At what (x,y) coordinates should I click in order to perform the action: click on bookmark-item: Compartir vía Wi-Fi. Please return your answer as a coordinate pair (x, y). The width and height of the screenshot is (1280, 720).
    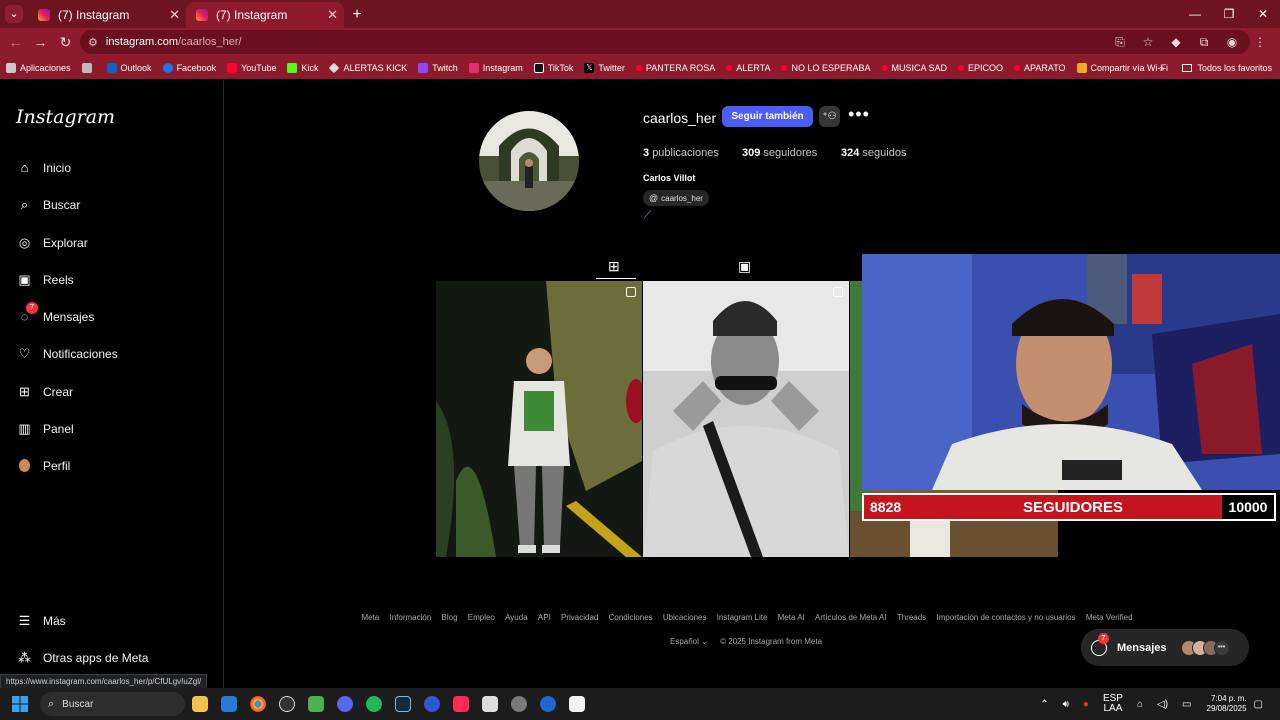
    Looking at the image, I should click on (1122, 67).